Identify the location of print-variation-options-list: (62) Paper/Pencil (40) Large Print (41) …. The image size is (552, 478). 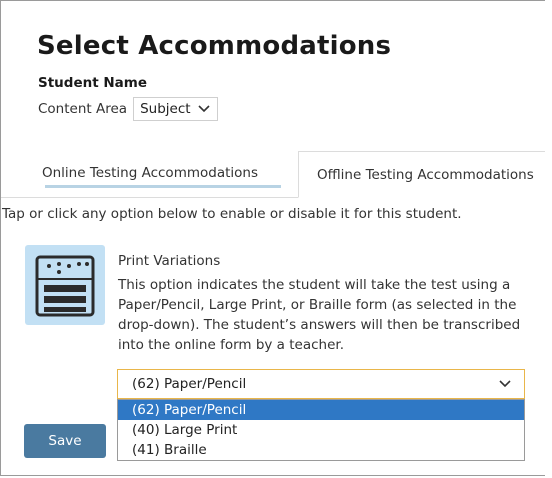
(321, 430).